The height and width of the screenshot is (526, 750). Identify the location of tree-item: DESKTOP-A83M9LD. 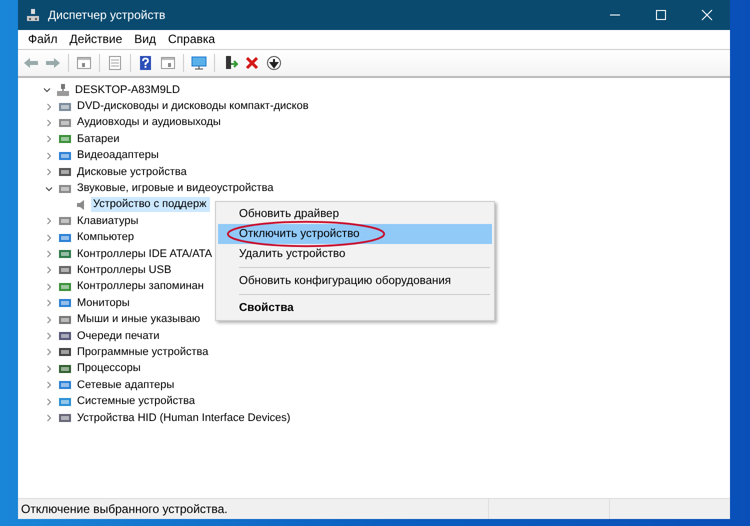
(127, 90).